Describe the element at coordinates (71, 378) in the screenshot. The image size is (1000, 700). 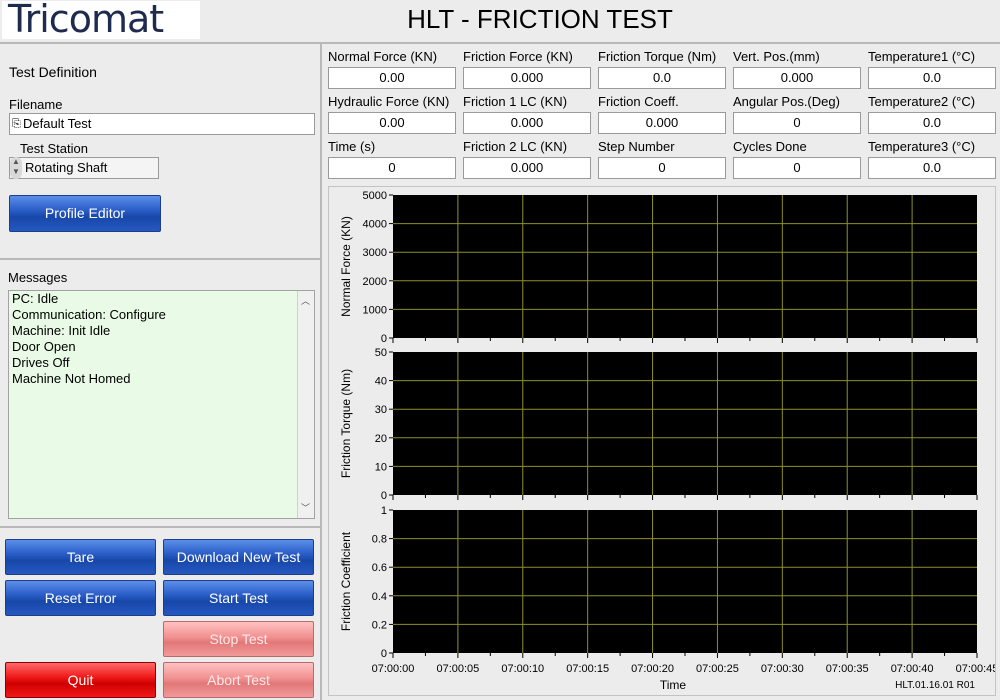
I see `message-line: Machine Not Homed` at that location.